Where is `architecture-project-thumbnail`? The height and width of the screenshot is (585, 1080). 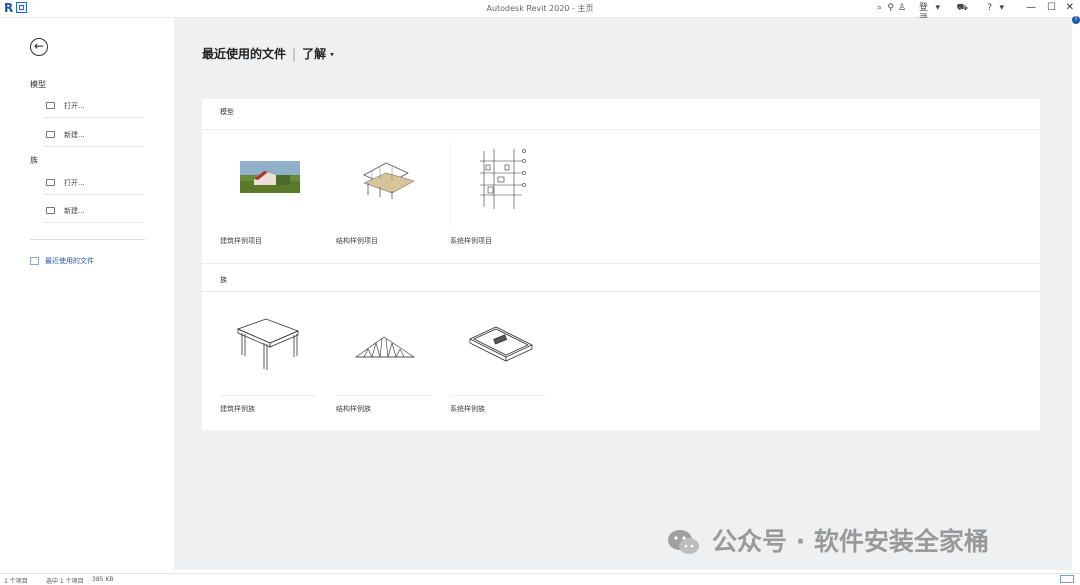
architecture-project-thumbnail is located at coordinates (270, 177).